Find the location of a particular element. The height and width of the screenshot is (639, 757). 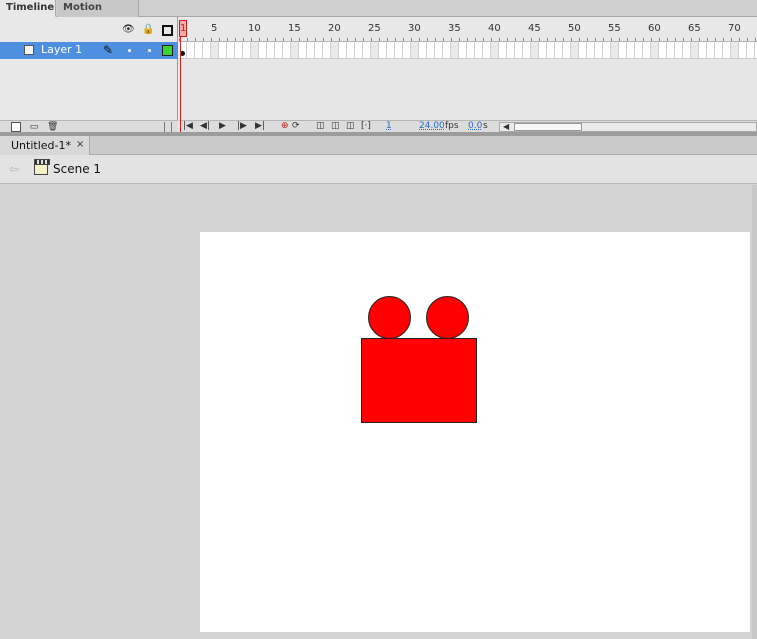

resize-handle is located at coordinates (168, 127).